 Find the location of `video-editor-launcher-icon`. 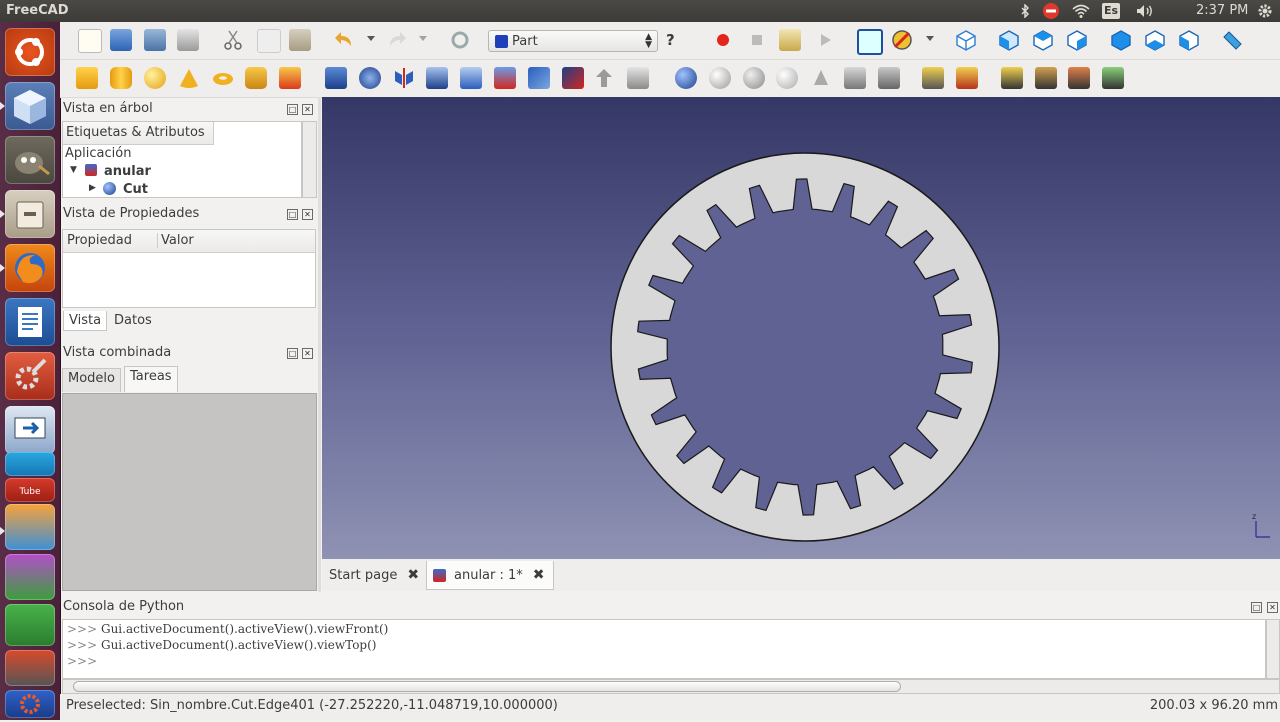

video-editor-launcher-icon is located at coordinates (30, 577).